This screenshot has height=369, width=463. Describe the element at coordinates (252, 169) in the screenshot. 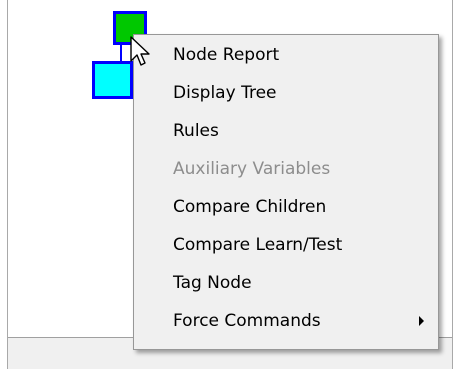

I see `menu-item-label: Auxiliary Variables` at that location.